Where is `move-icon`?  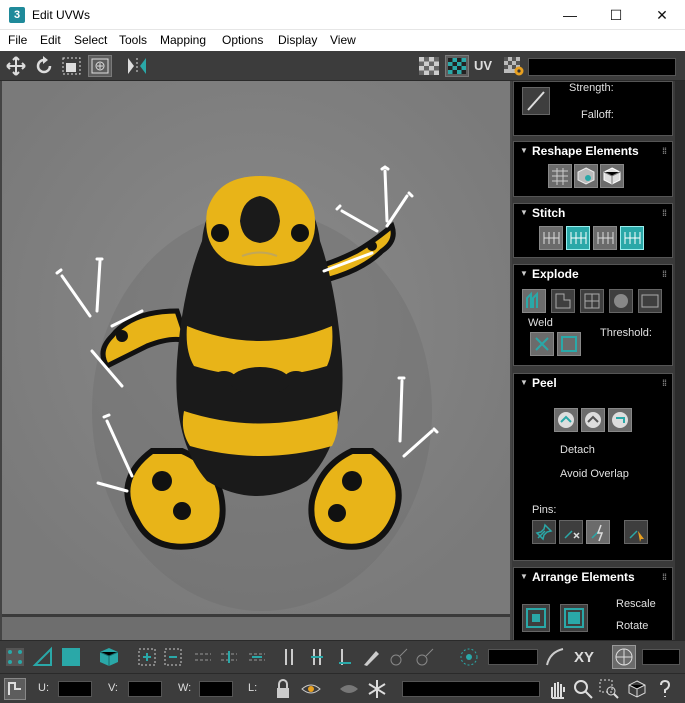 move-icon is located at coordinates (16, 66).